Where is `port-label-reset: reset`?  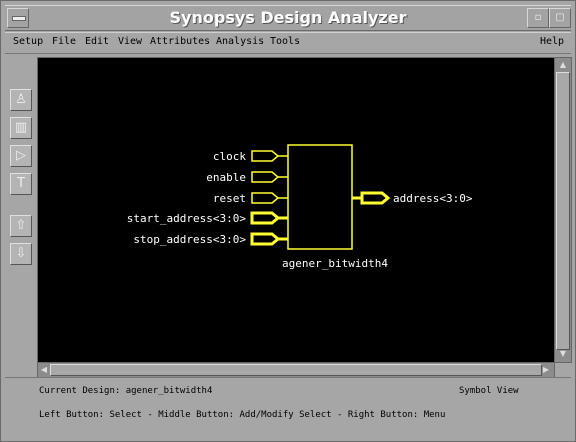
port-label-reset: reset is located at coordinates (229, 198).